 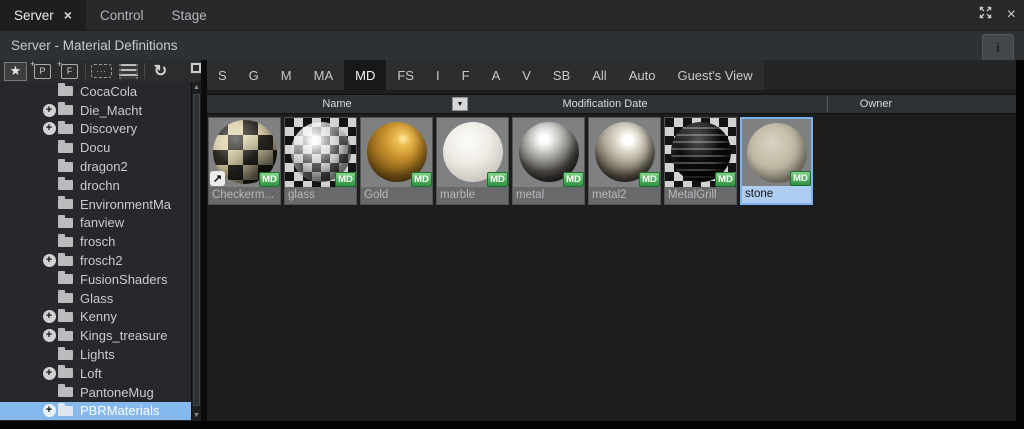 I want to click on tree-scrollbar: ▲ ▼, so click(x=196, y=251).